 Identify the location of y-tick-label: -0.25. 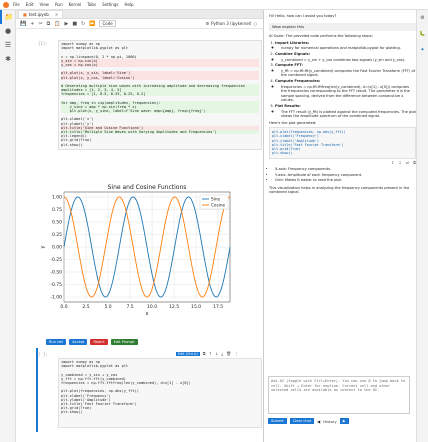
(56, 260).